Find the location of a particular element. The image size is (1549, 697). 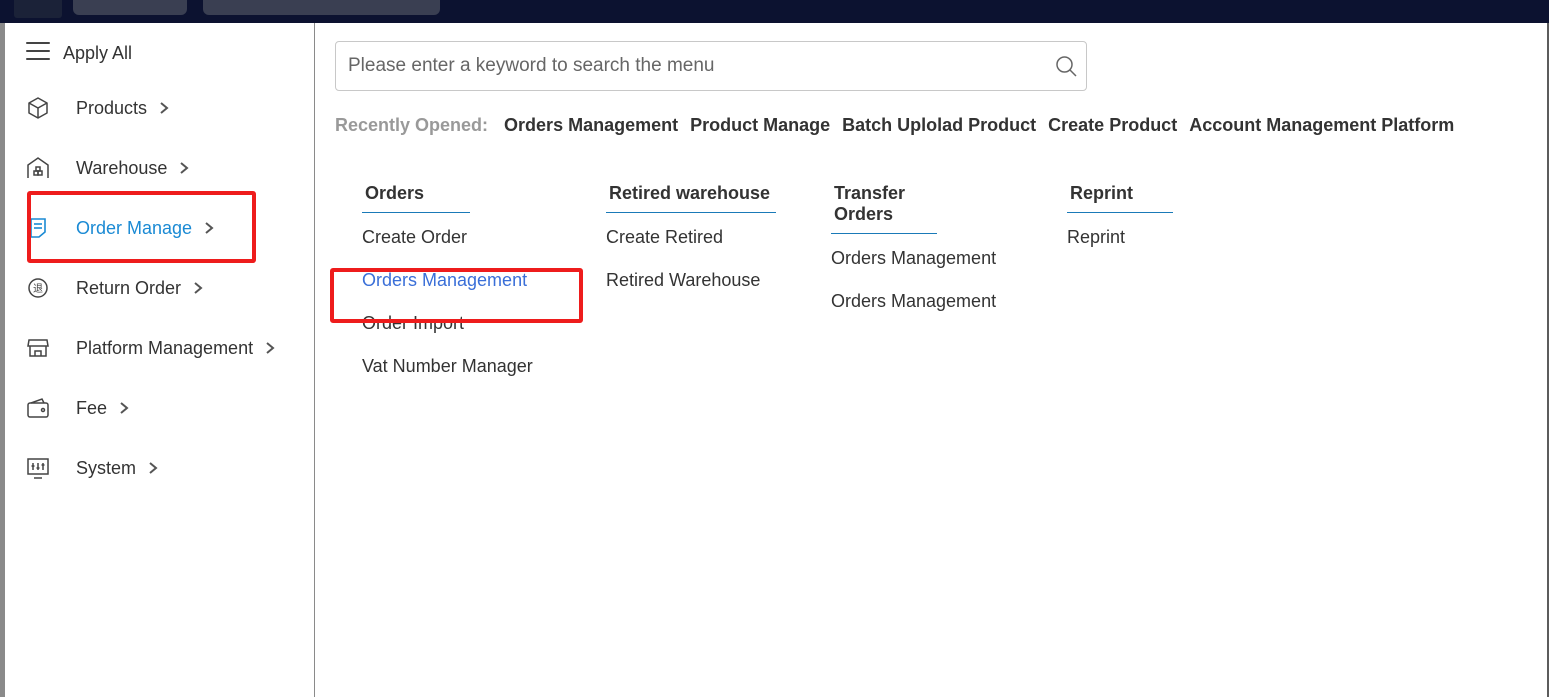

sidebar-item-return-order: 退 Return Order is located at coordinates (115, 288).